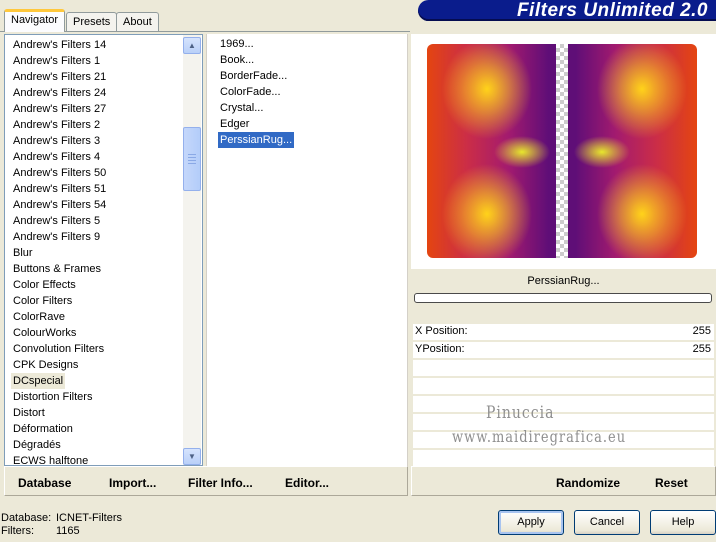 The image size is (716, 542). I want to click on list-item: Blur, so click(23, 253).